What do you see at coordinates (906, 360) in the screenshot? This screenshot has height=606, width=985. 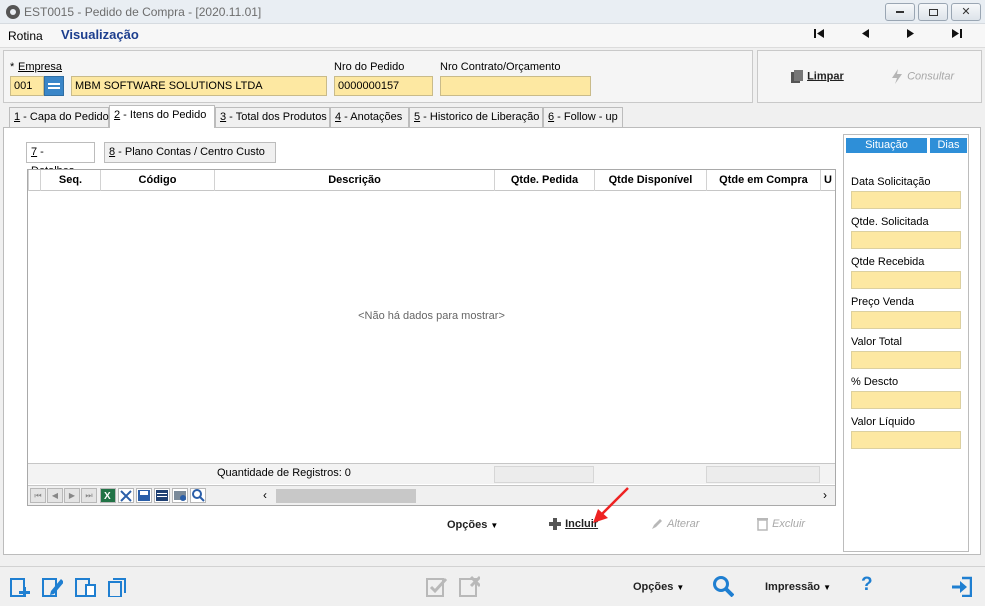 I see `valor-total-field` at bounding box center [906, 360].